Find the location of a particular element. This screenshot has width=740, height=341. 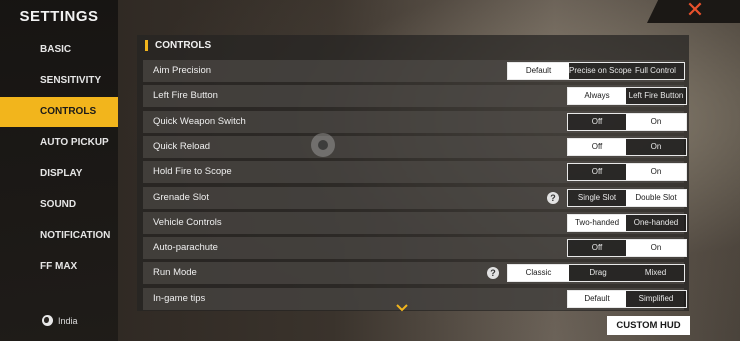

setting-row: Auto-parachute Off On is located at coordinates (415, 248).